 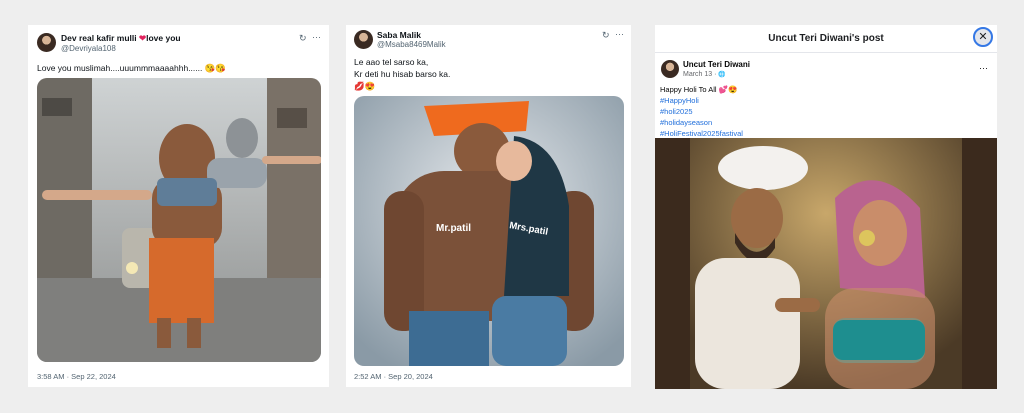 What do you see at coordinates (983, 37) in the screenshot?
I see `close-icon: ✕` at bounding box center [983, 37].